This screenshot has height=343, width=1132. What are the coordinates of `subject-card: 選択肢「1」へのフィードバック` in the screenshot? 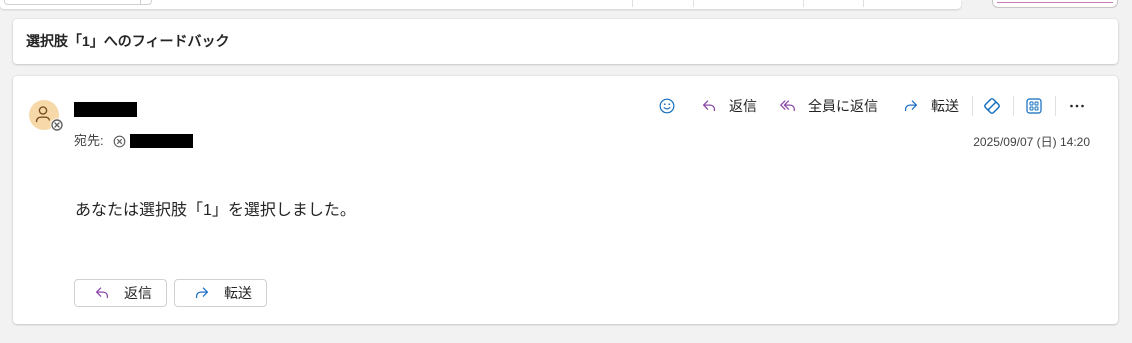 It's located at (565, 41).